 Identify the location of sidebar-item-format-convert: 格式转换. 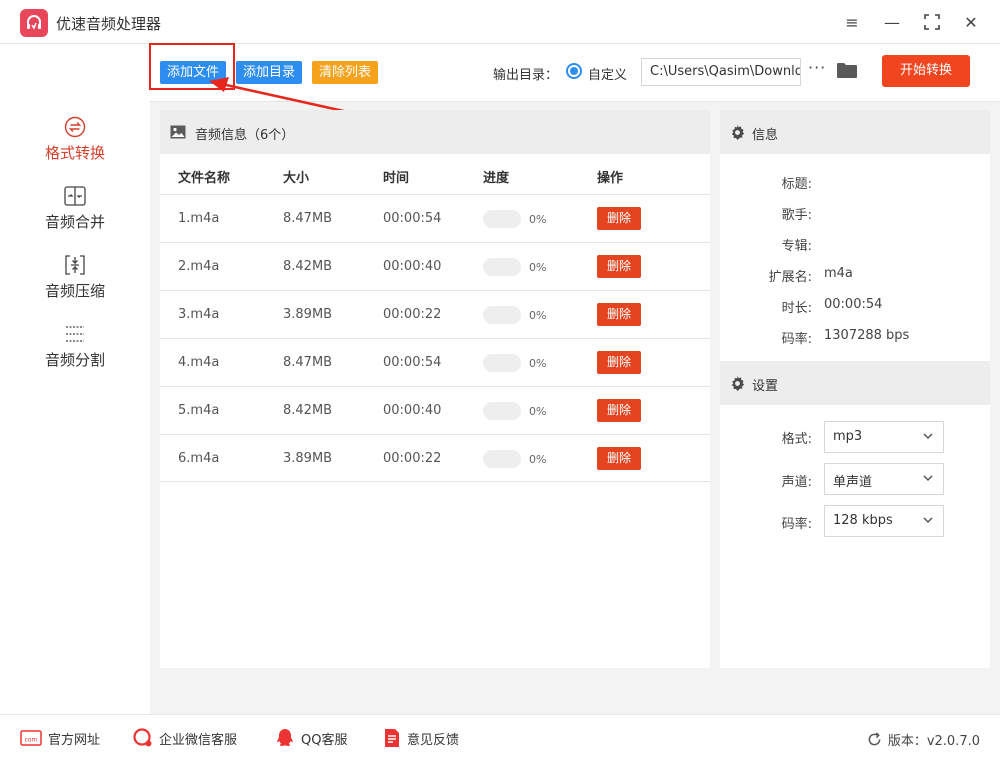
(75, 147).